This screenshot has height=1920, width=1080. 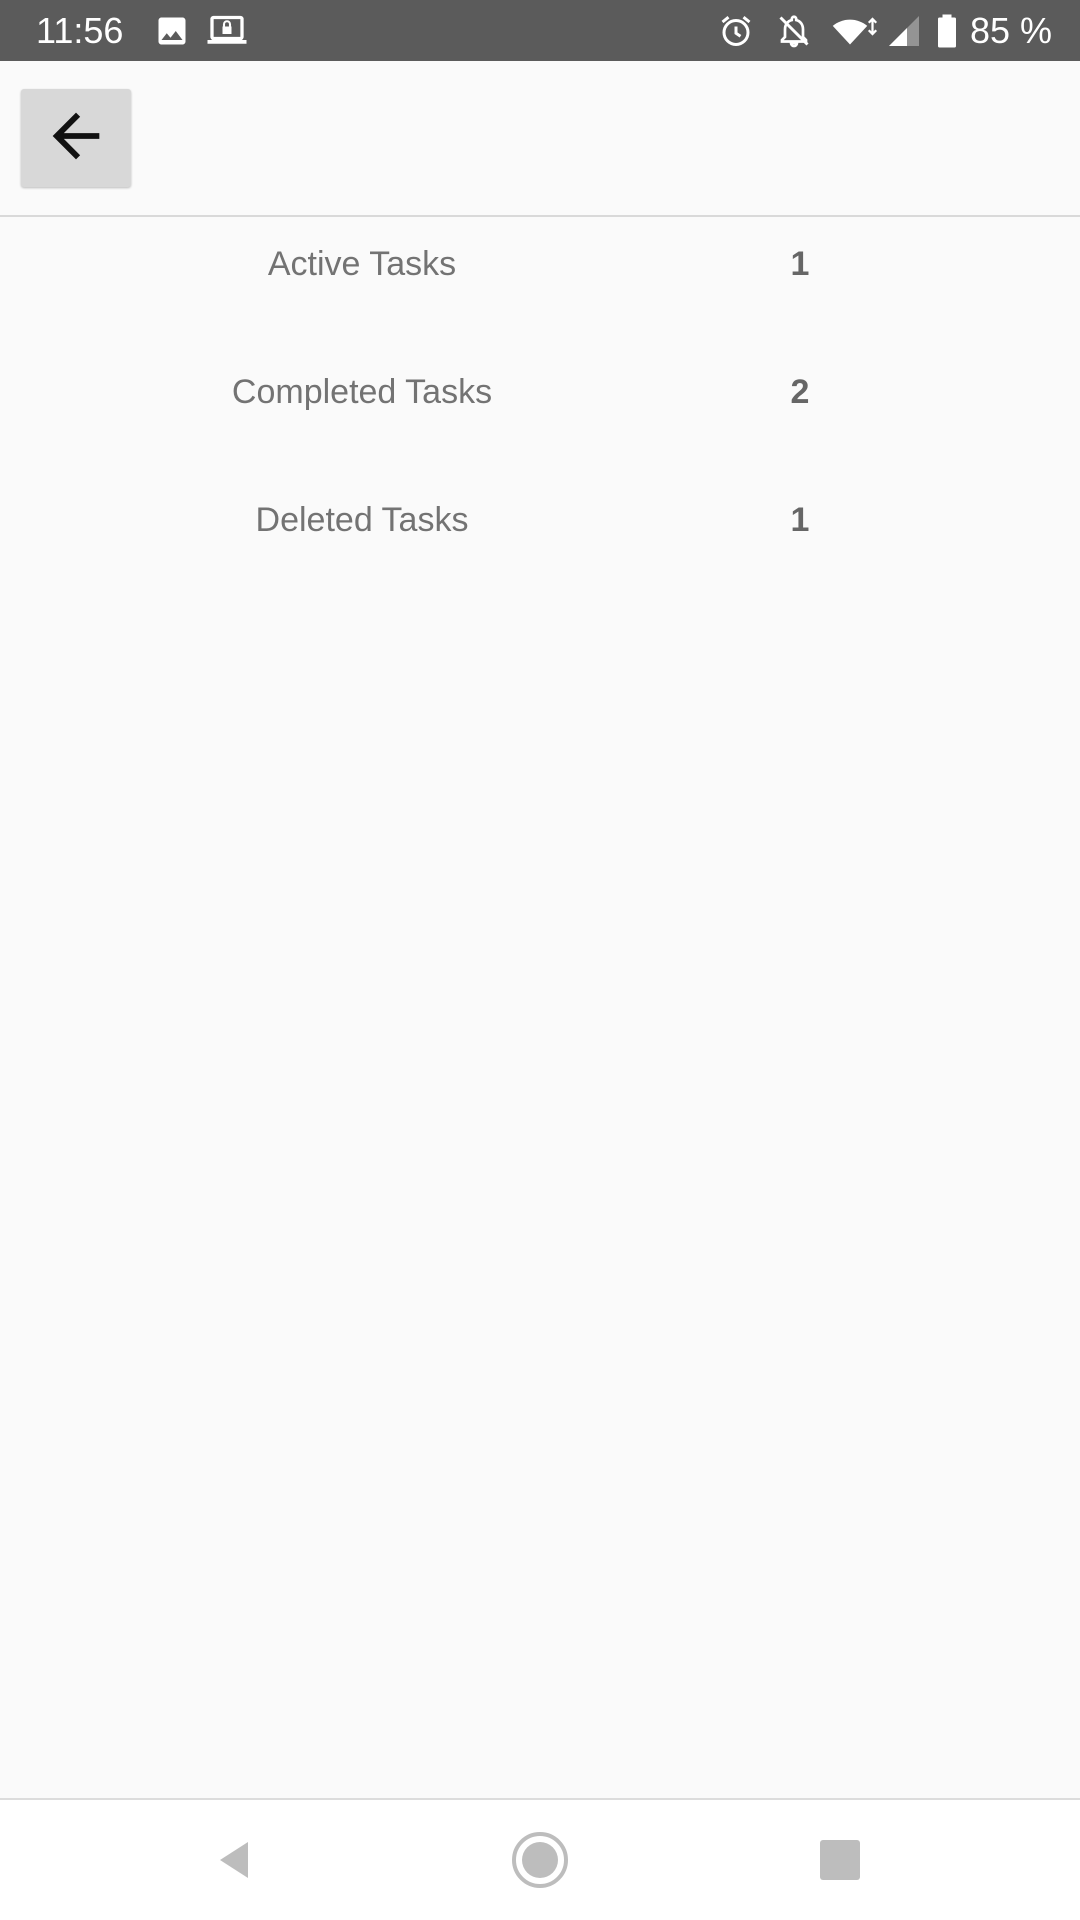 What do you see at coordinates (1011, 30) in the screenshot?
I see `battery-percentage: 85 %` at bounding box center [1011, 30].